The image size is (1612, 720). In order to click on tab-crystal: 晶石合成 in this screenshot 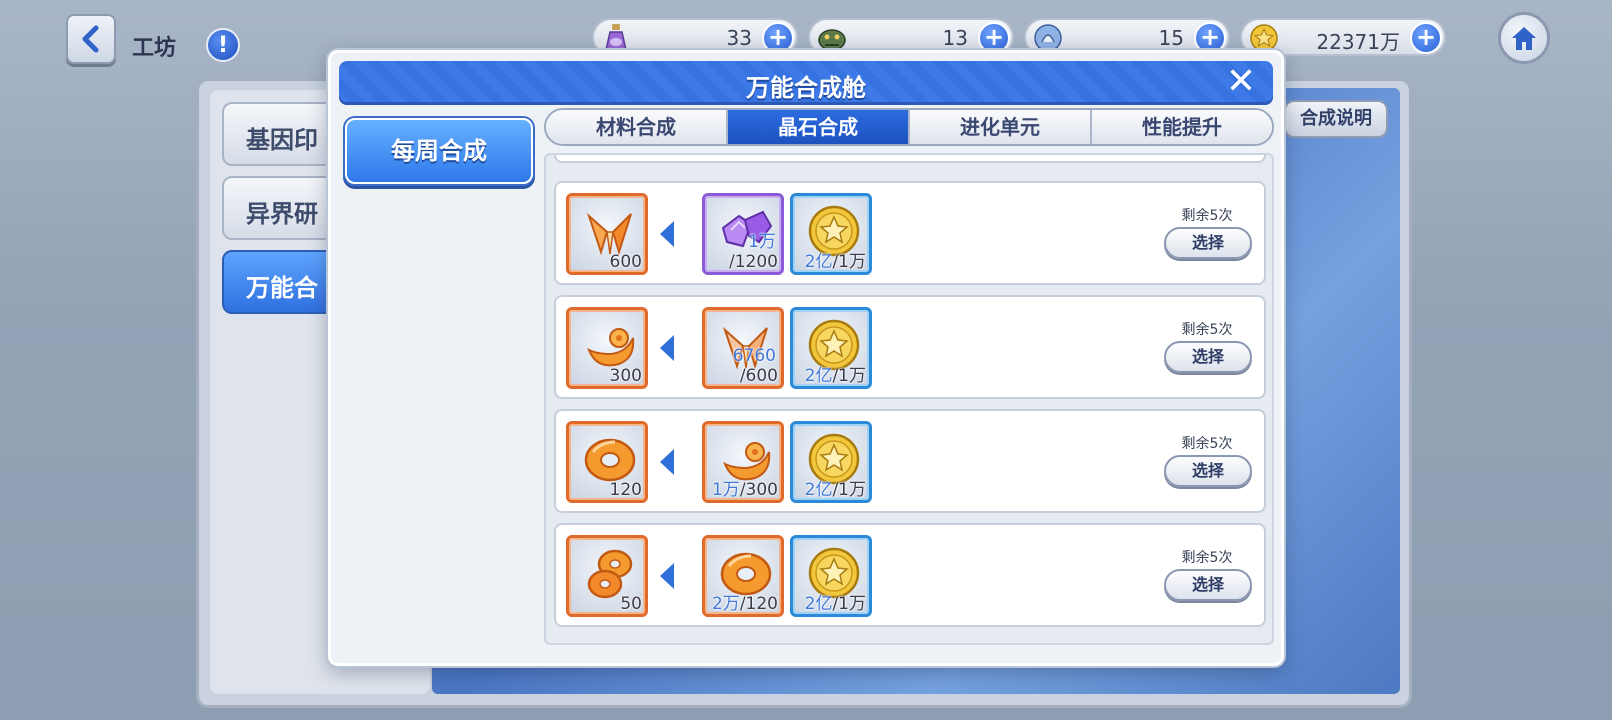, I will do `click(819, 127)`.